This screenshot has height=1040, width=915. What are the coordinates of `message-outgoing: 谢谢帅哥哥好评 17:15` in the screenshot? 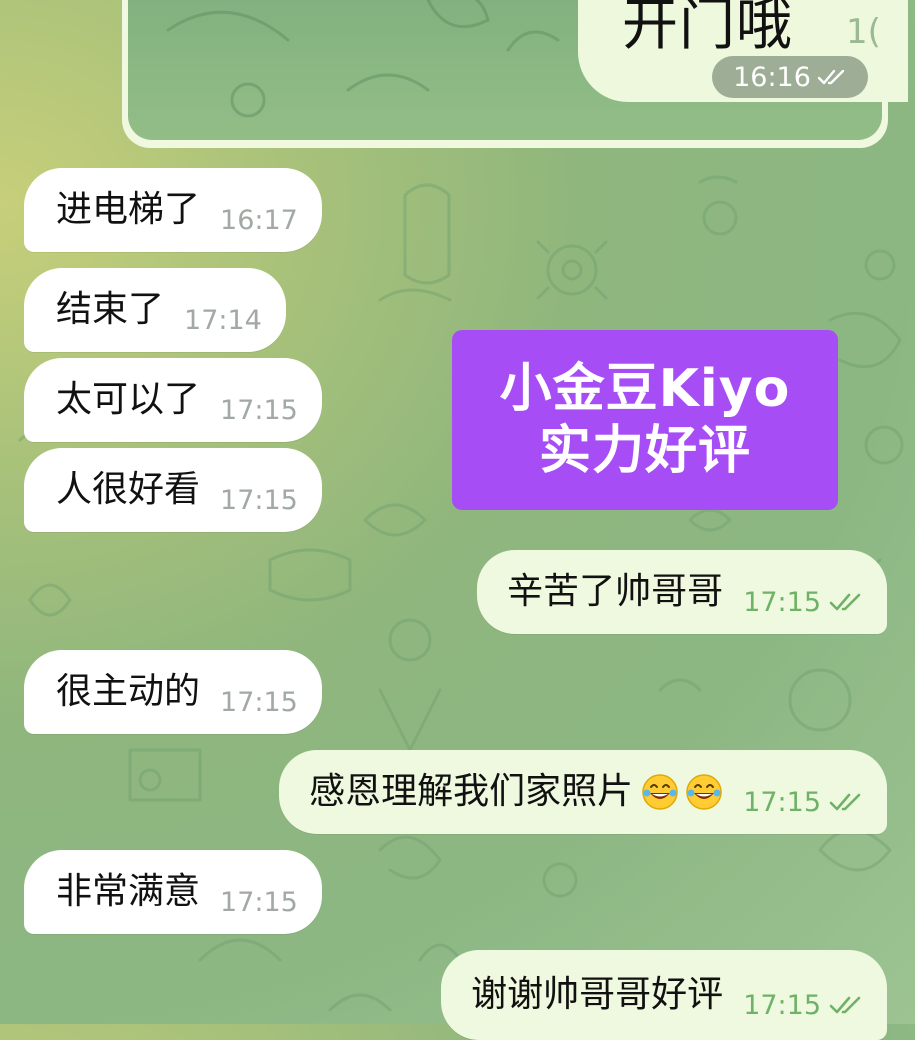 It's located at (664, 995).